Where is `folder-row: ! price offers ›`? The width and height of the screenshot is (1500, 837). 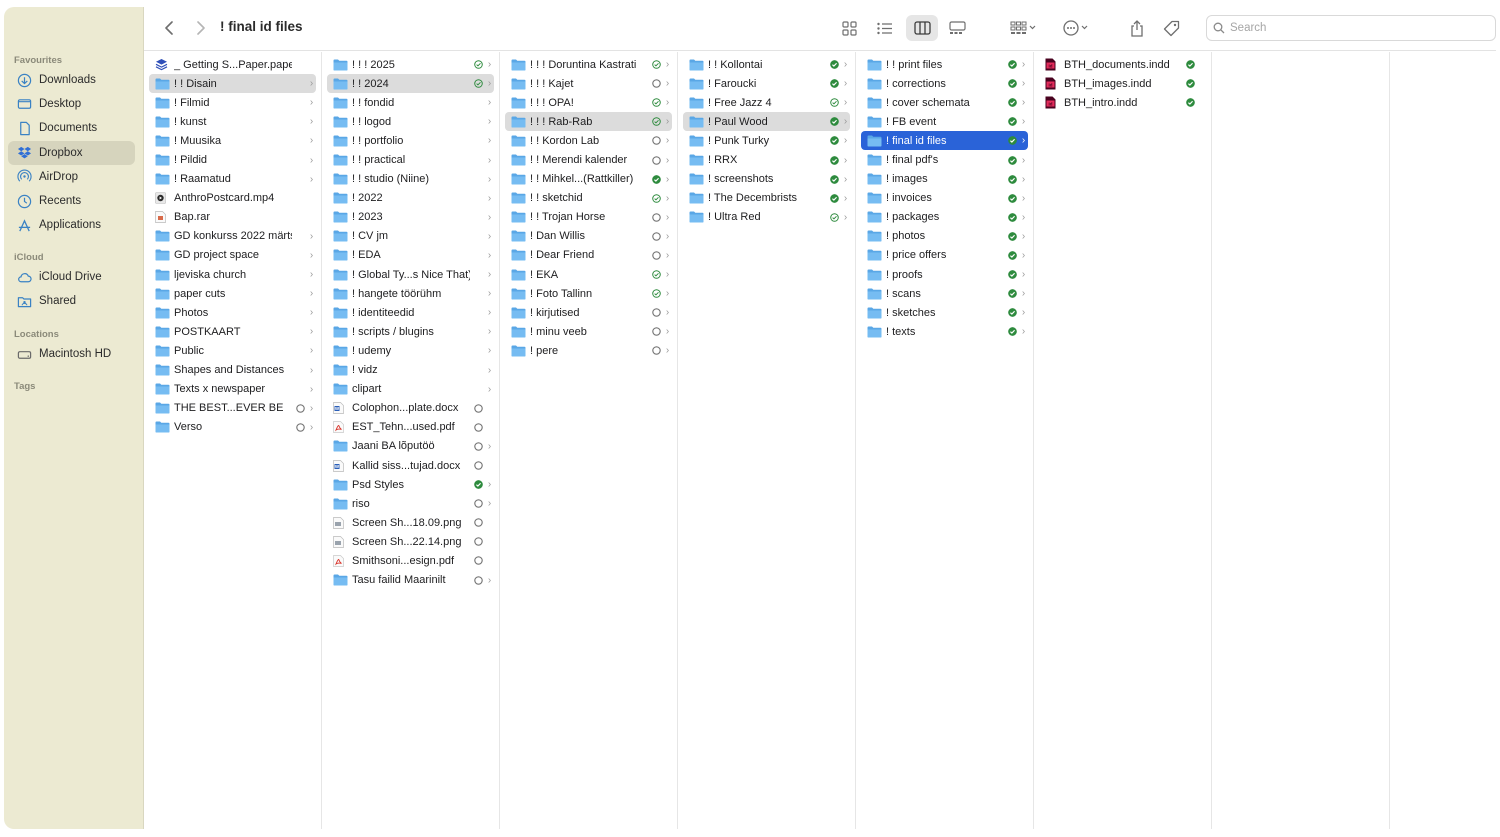
folder-row: ! price offers › is located at coordinates (944, 255).